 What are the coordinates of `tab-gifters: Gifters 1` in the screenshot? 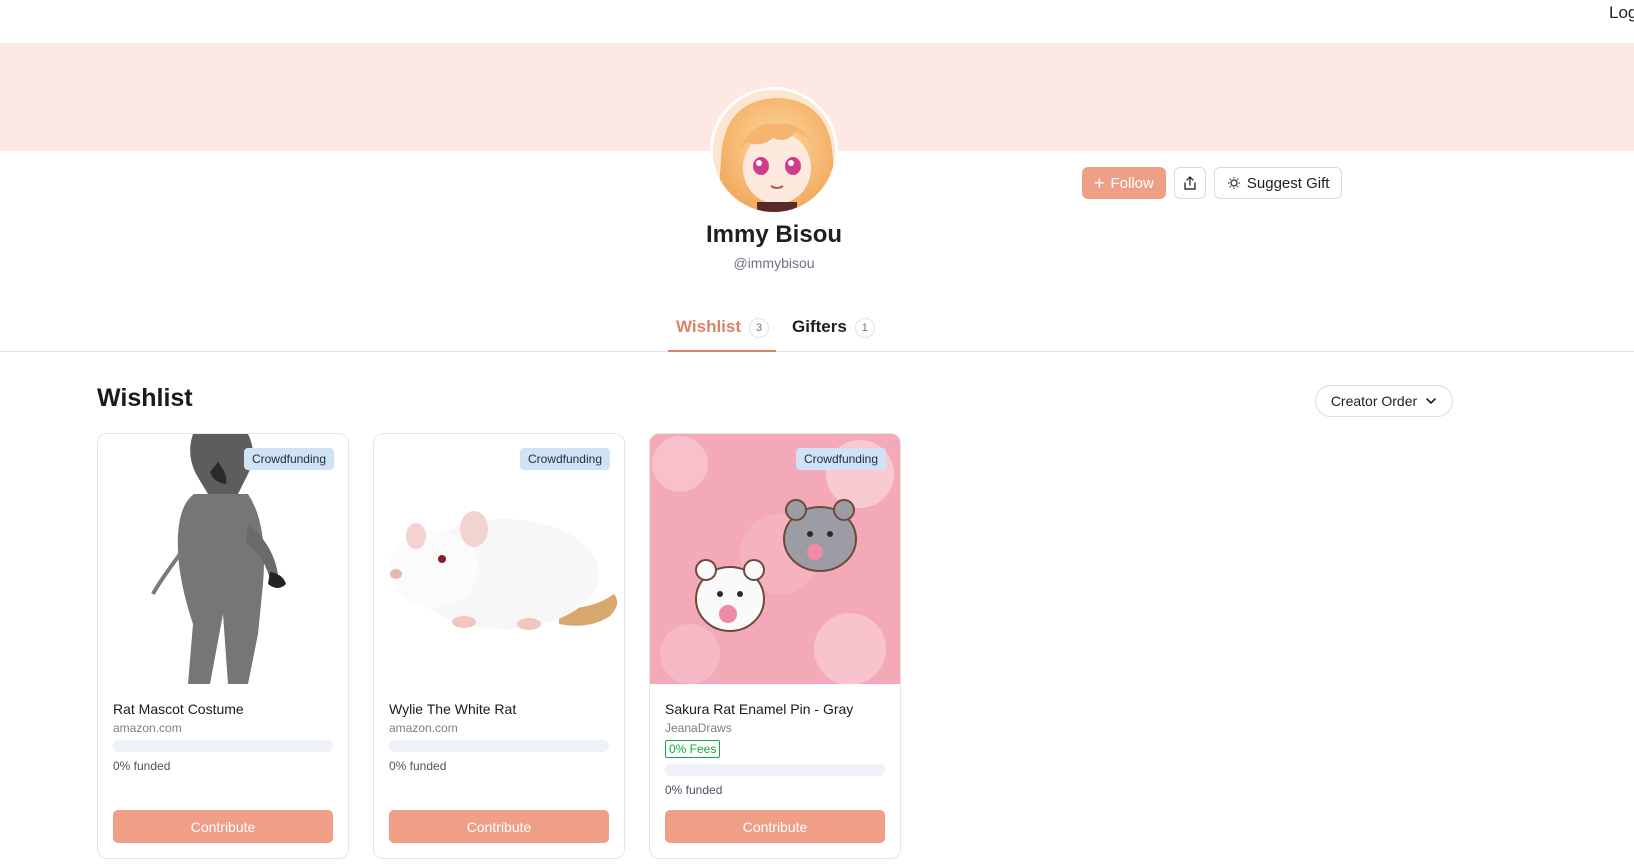 It's located at (833, 330).